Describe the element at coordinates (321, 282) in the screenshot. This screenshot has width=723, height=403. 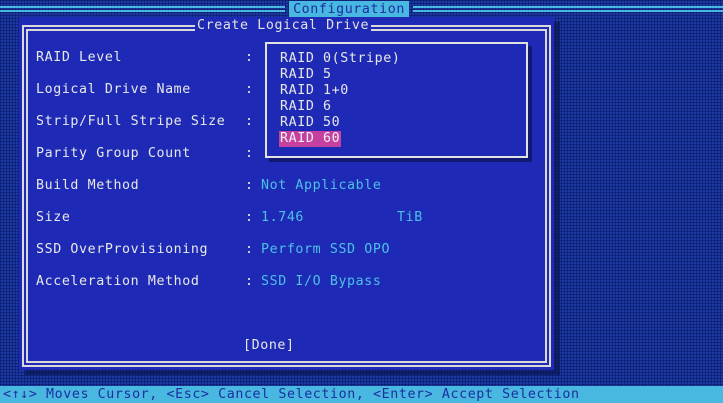
I see `acceleration-method-select: SSD I/O Bypass` at that location.